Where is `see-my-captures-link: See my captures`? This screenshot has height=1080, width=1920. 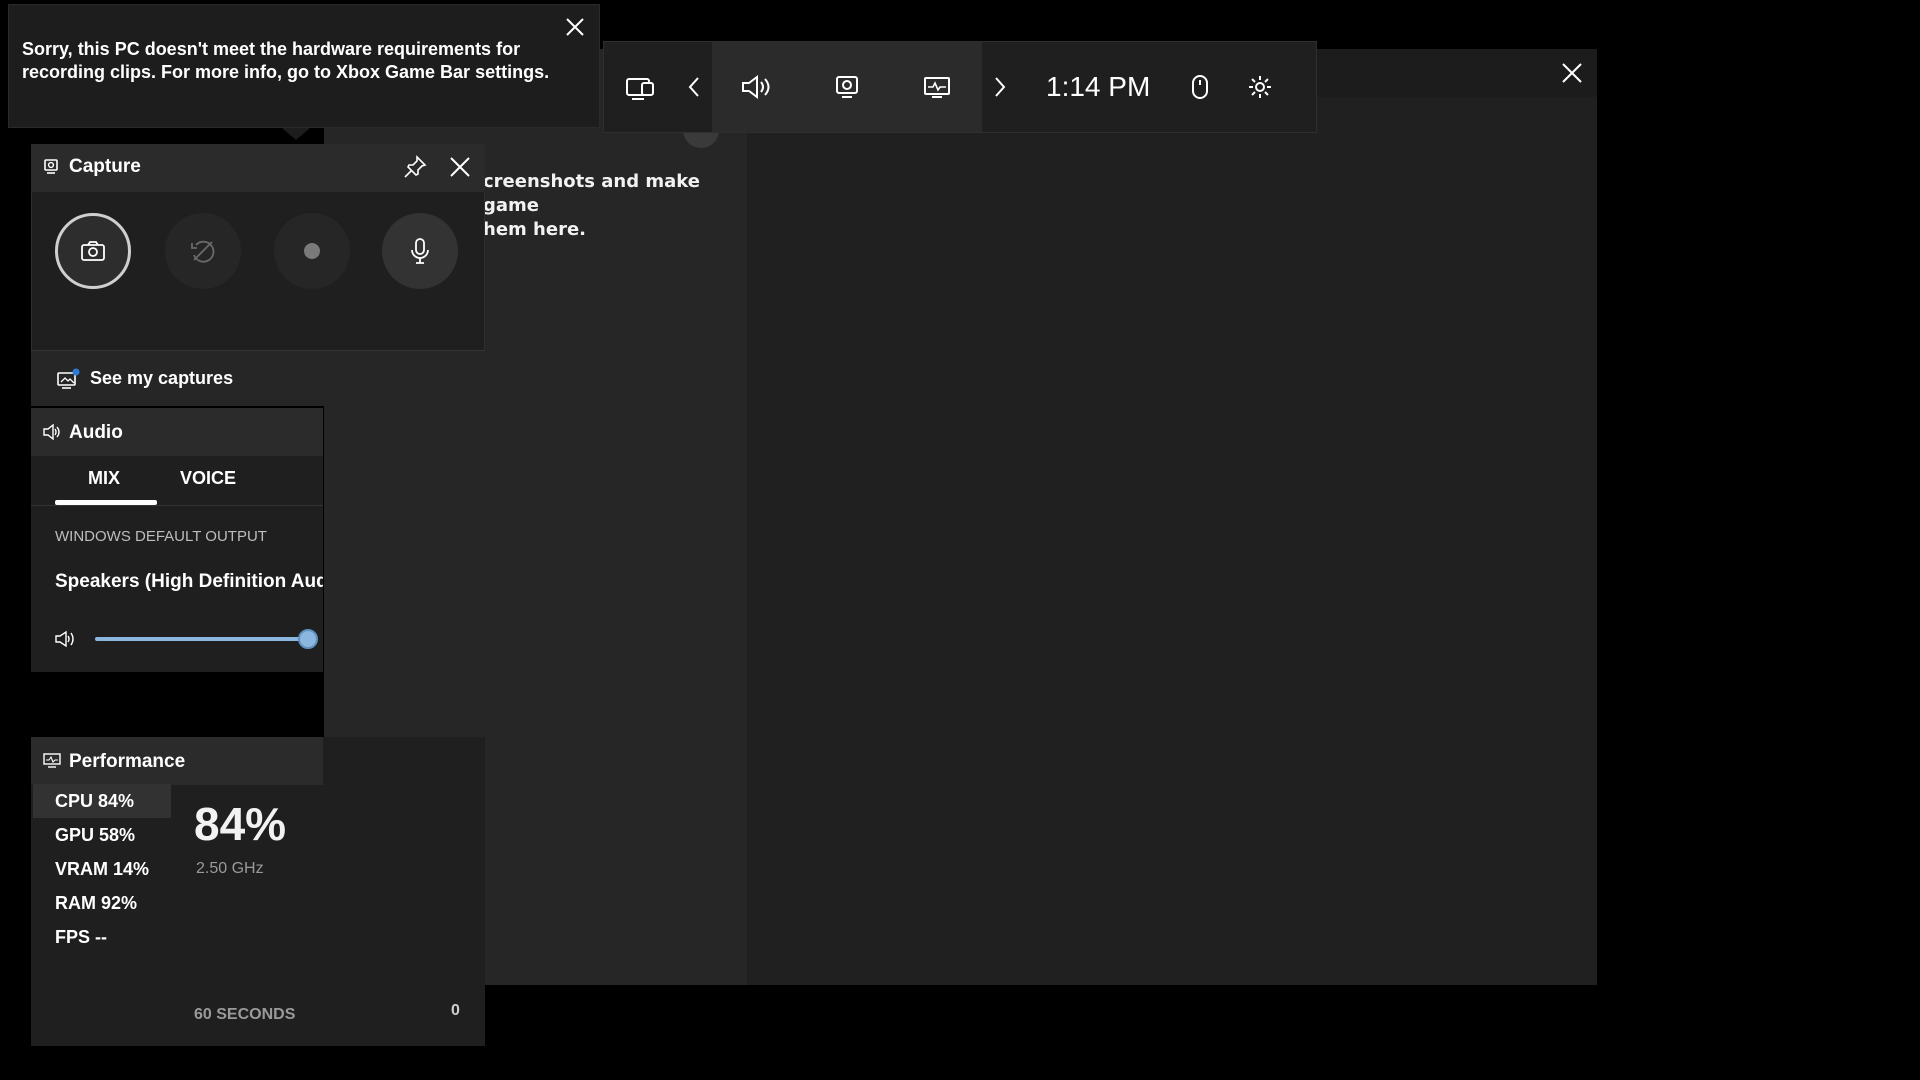 see-my-captures-link: See my captures is located at coordinates (258, 378).